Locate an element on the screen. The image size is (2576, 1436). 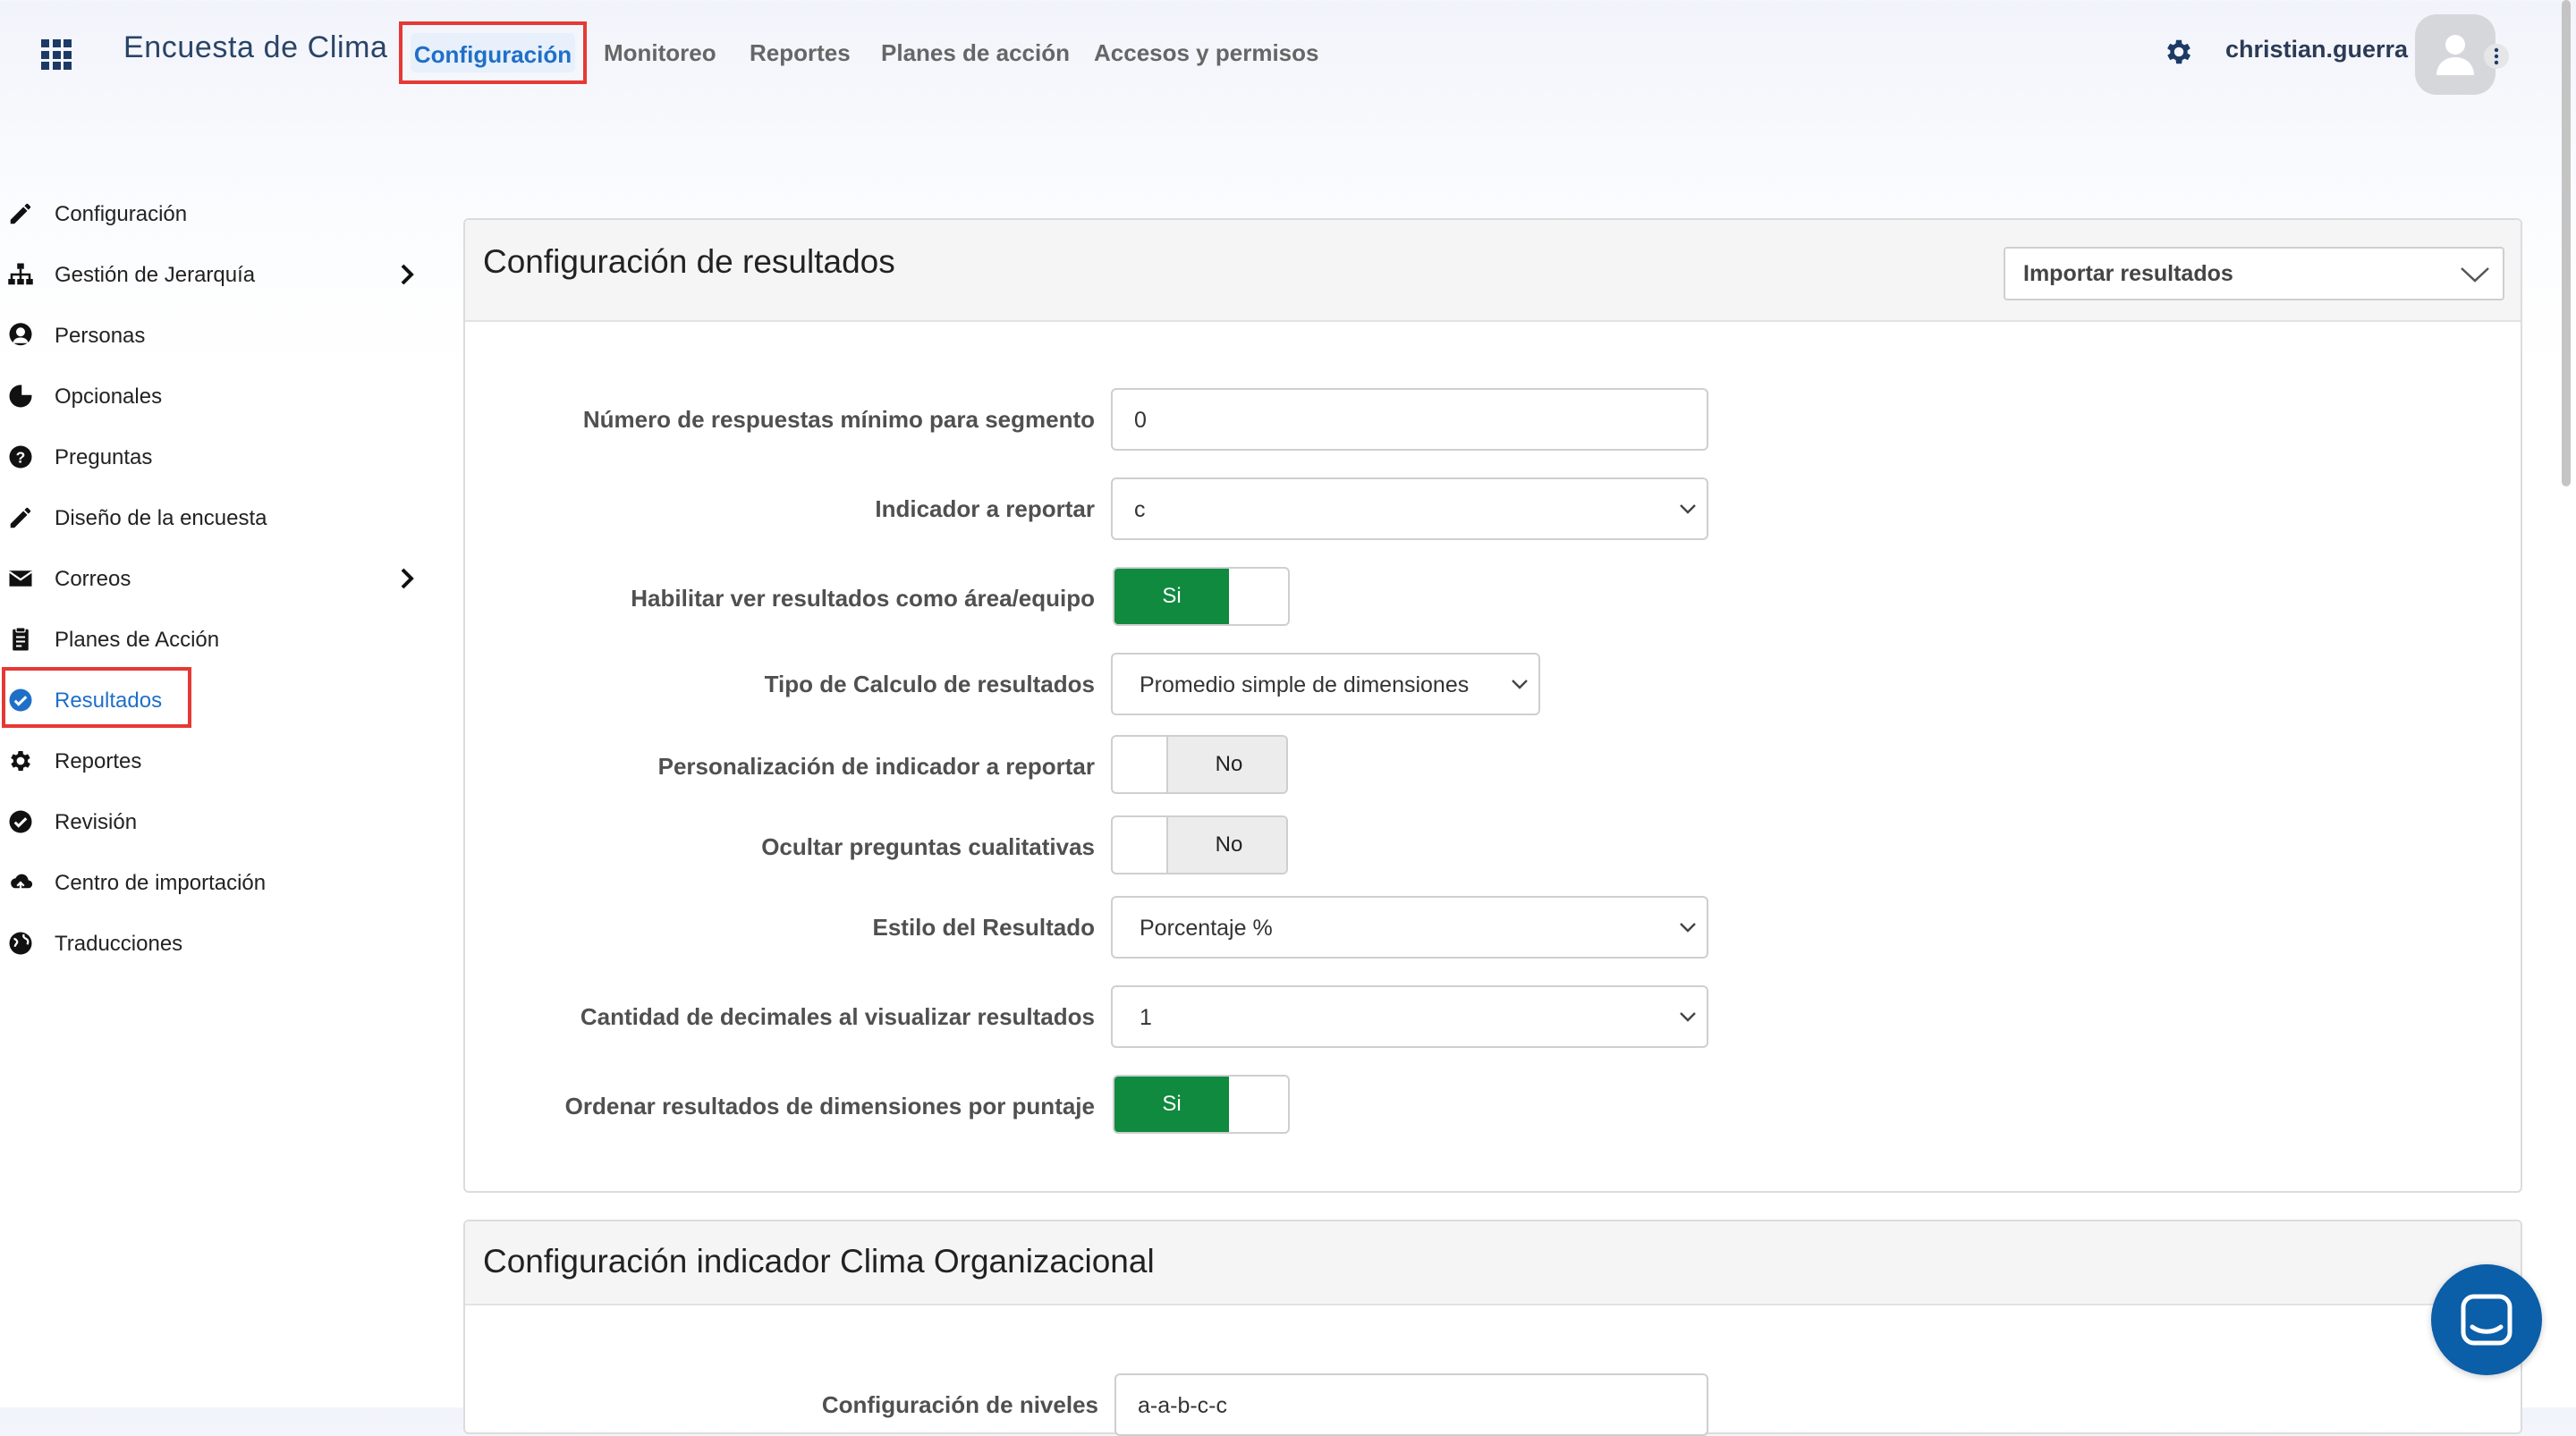
hierarchy-icon is located at coordinates (20, 274).